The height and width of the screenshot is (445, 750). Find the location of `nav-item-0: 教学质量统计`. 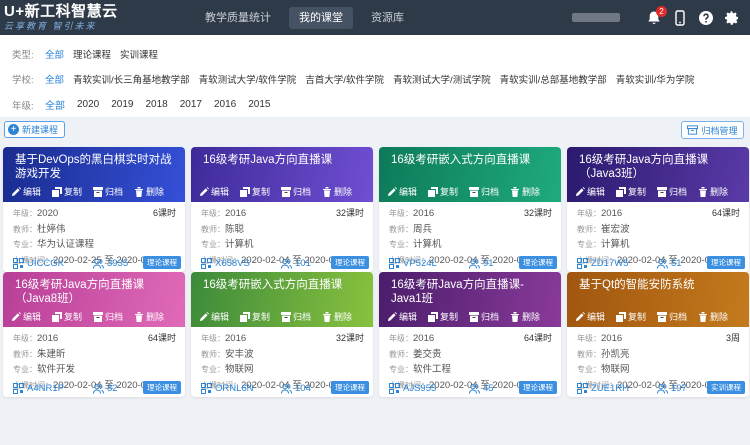

nav-item-0: 教学质量统计 is located at coordinates (238, 18).